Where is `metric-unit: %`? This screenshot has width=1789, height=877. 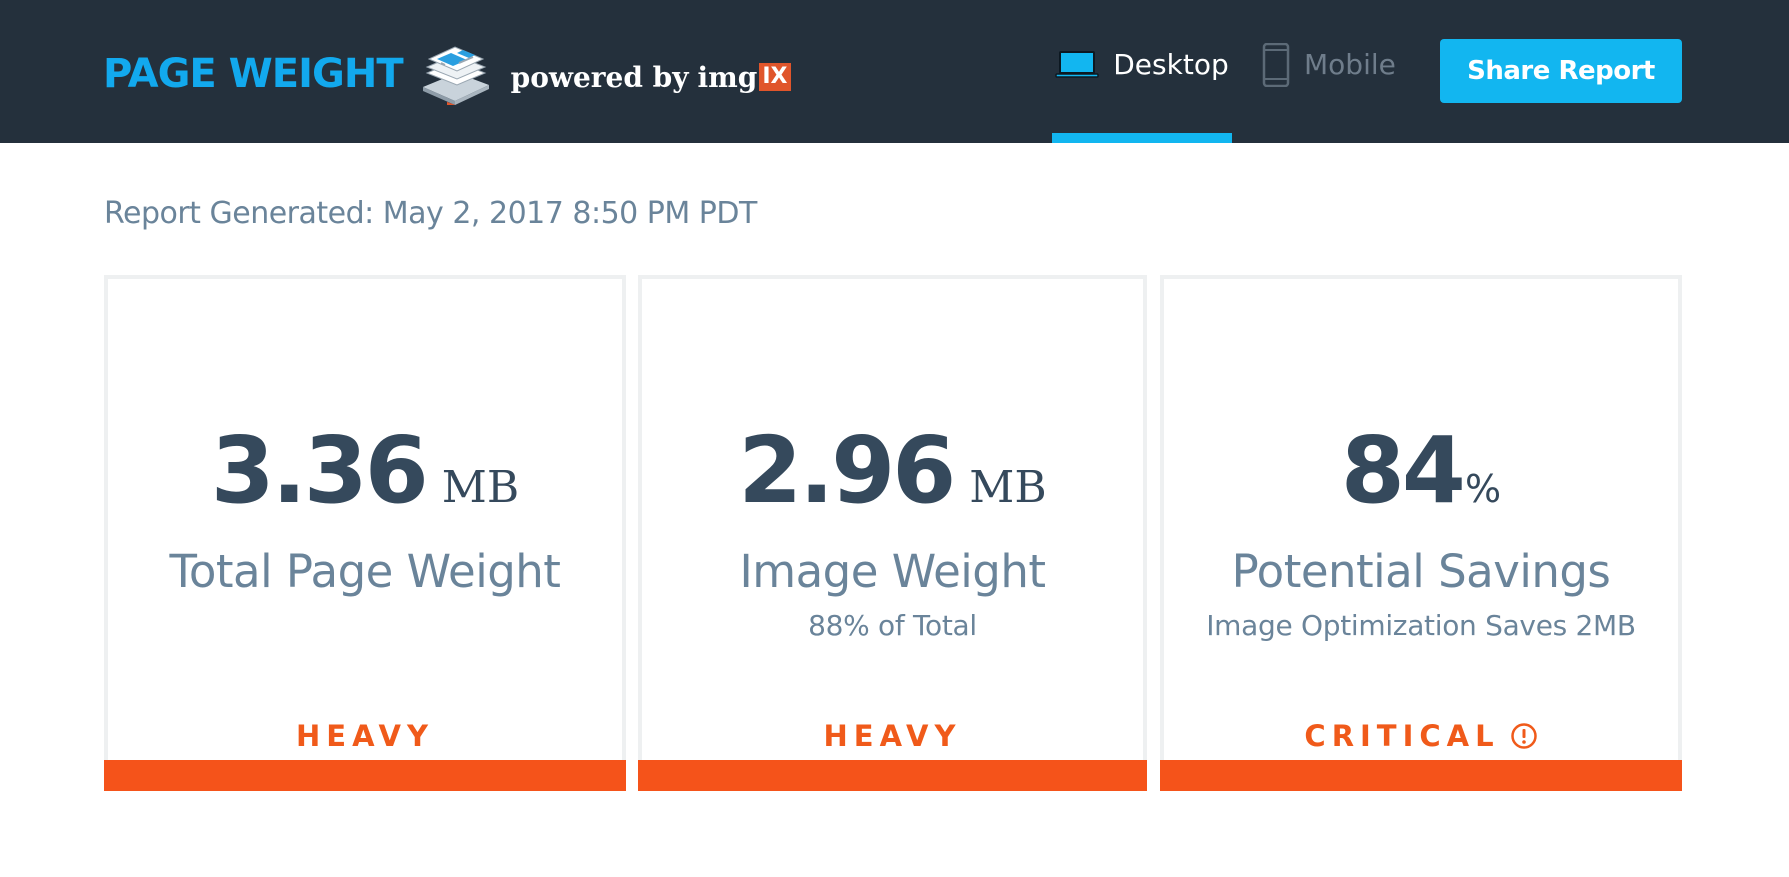
metric-unit: % is located at coordinates (1483, 489).